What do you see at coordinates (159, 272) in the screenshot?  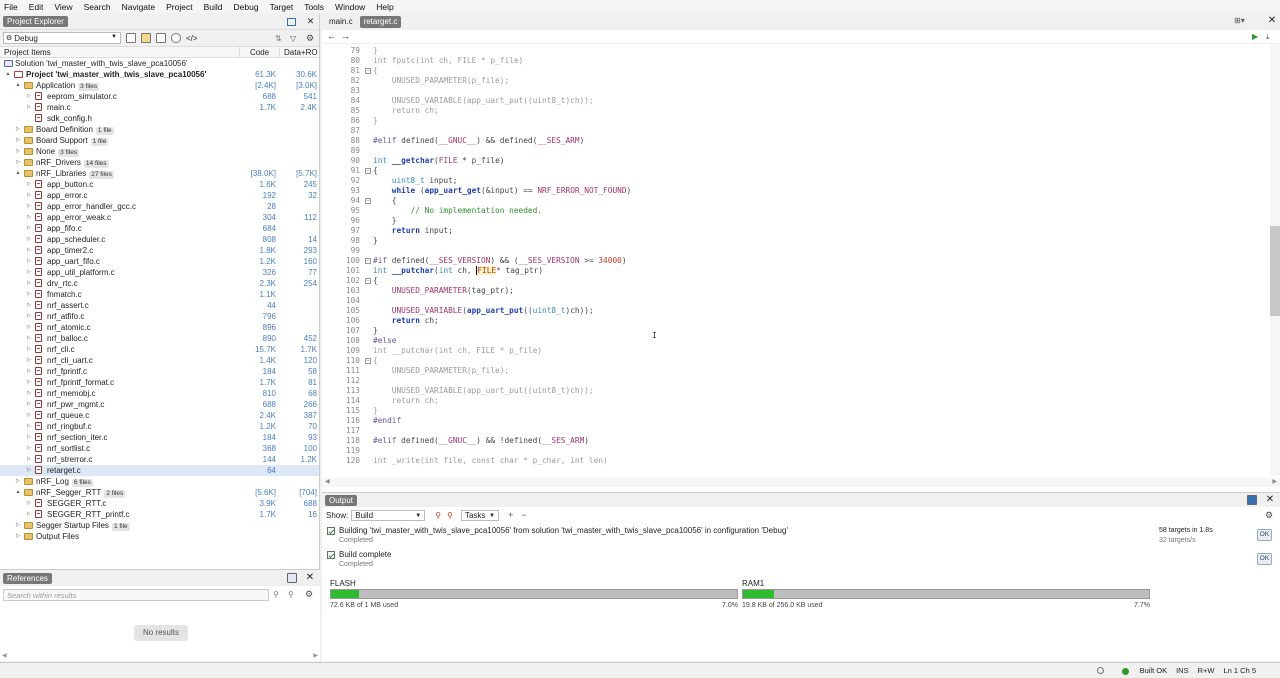 I see `tree-file: ▷ app_util_platform.c 326 77` at bounding box center [159, 272].